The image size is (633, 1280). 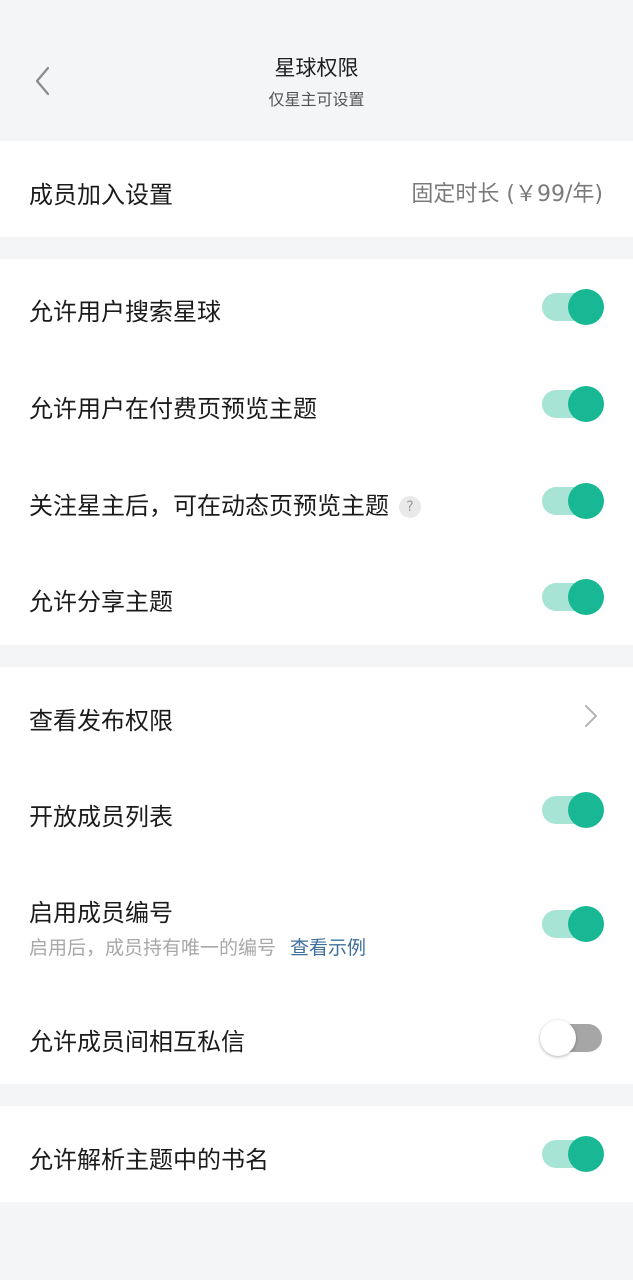 I want to click on book-section: 允许解析主题中的书名, so click(x=316, y=1154).